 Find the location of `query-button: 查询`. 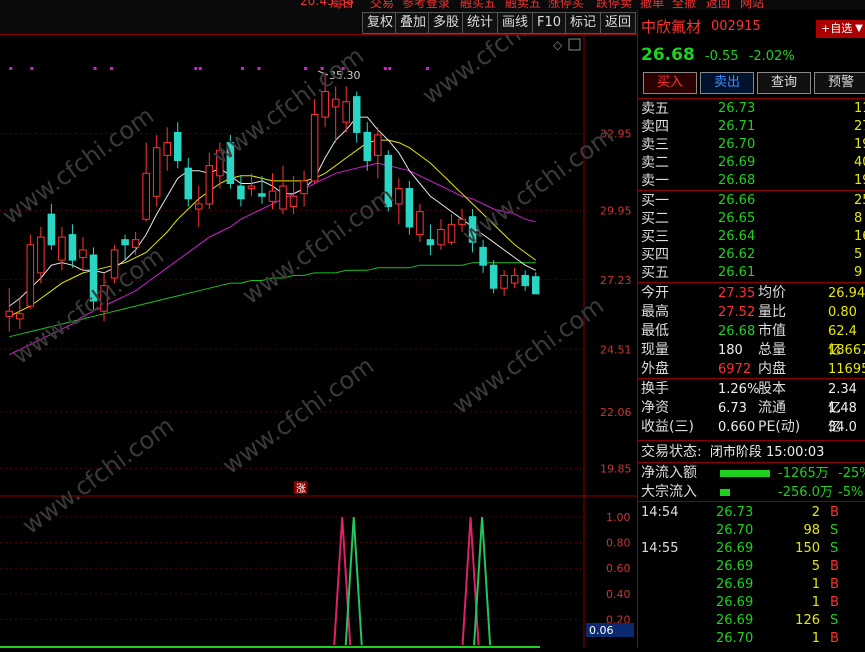

query-button: 查询 is located at coordinates (784, 83).